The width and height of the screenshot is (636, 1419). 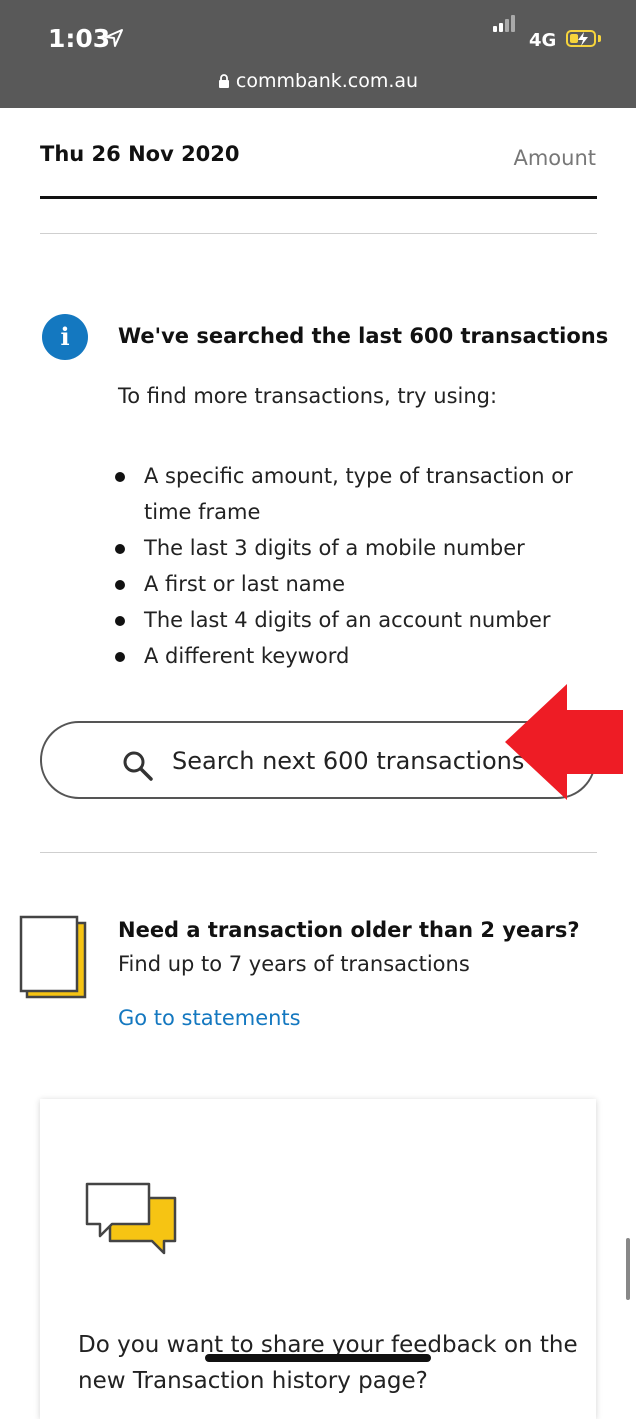 I want to click on go-to-statements-link: Go to statements, so click(x=209, y=1018).